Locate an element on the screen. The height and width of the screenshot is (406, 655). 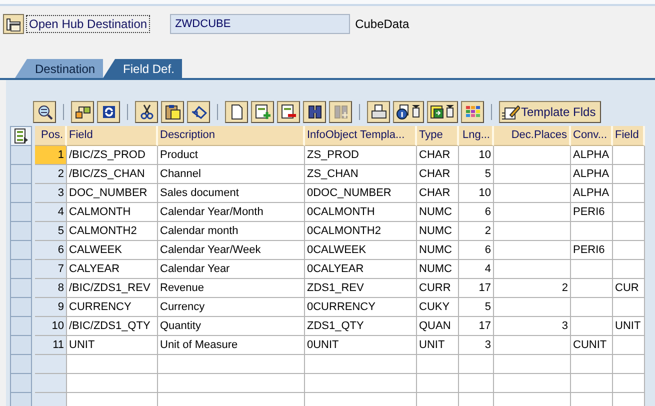
destination-description: CubeData is located at coordinates (382, 24).